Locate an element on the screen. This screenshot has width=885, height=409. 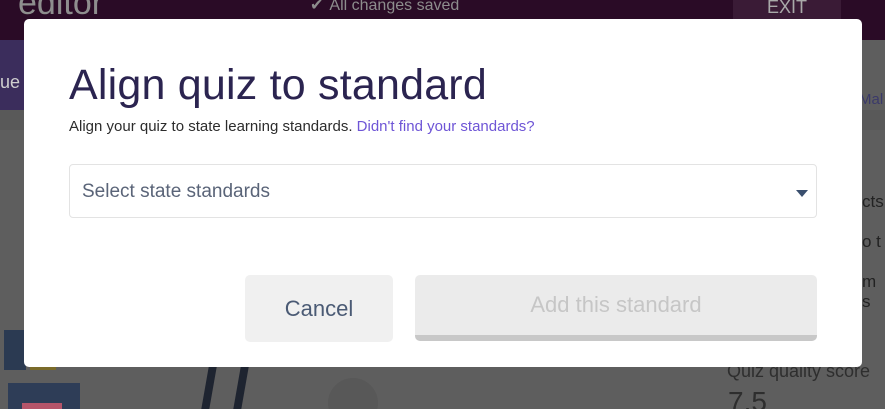
right-fragment-2: o t is located at coordinates (871, 241).